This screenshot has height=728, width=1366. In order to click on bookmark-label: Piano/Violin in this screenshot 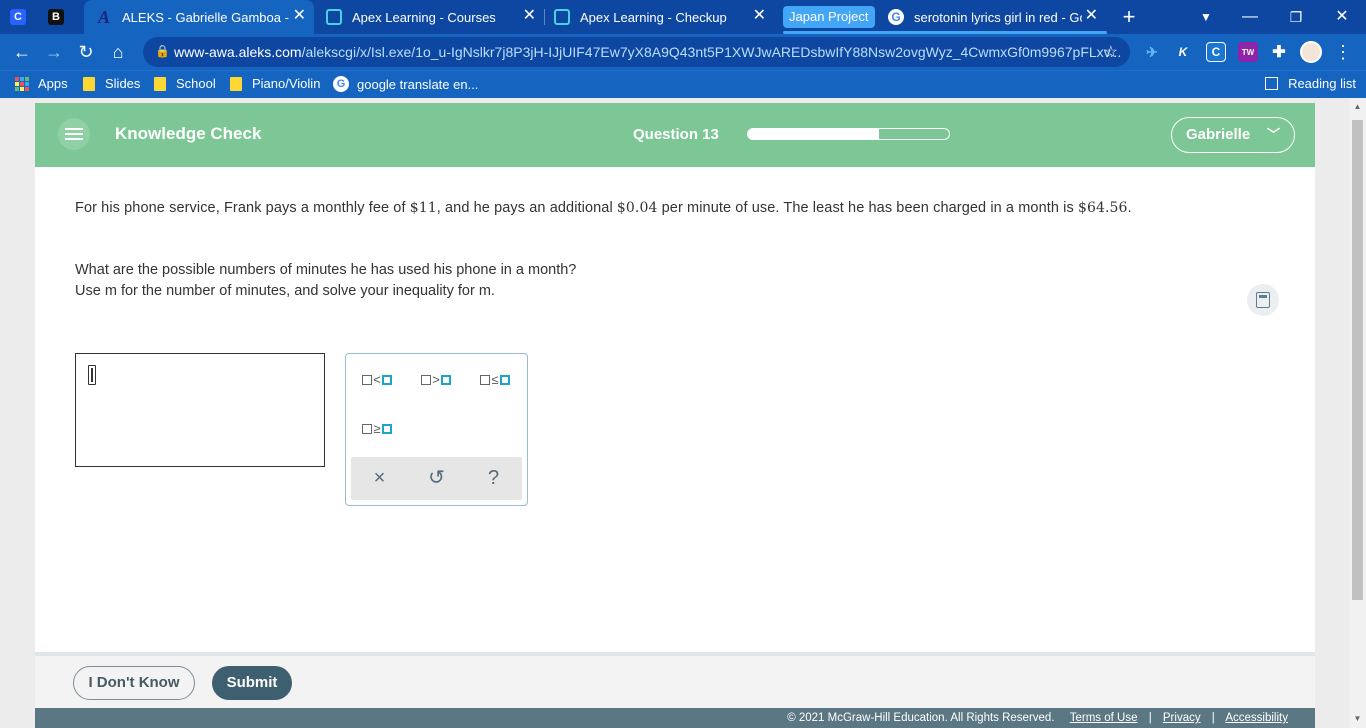, I will do `click(286, 83)`.